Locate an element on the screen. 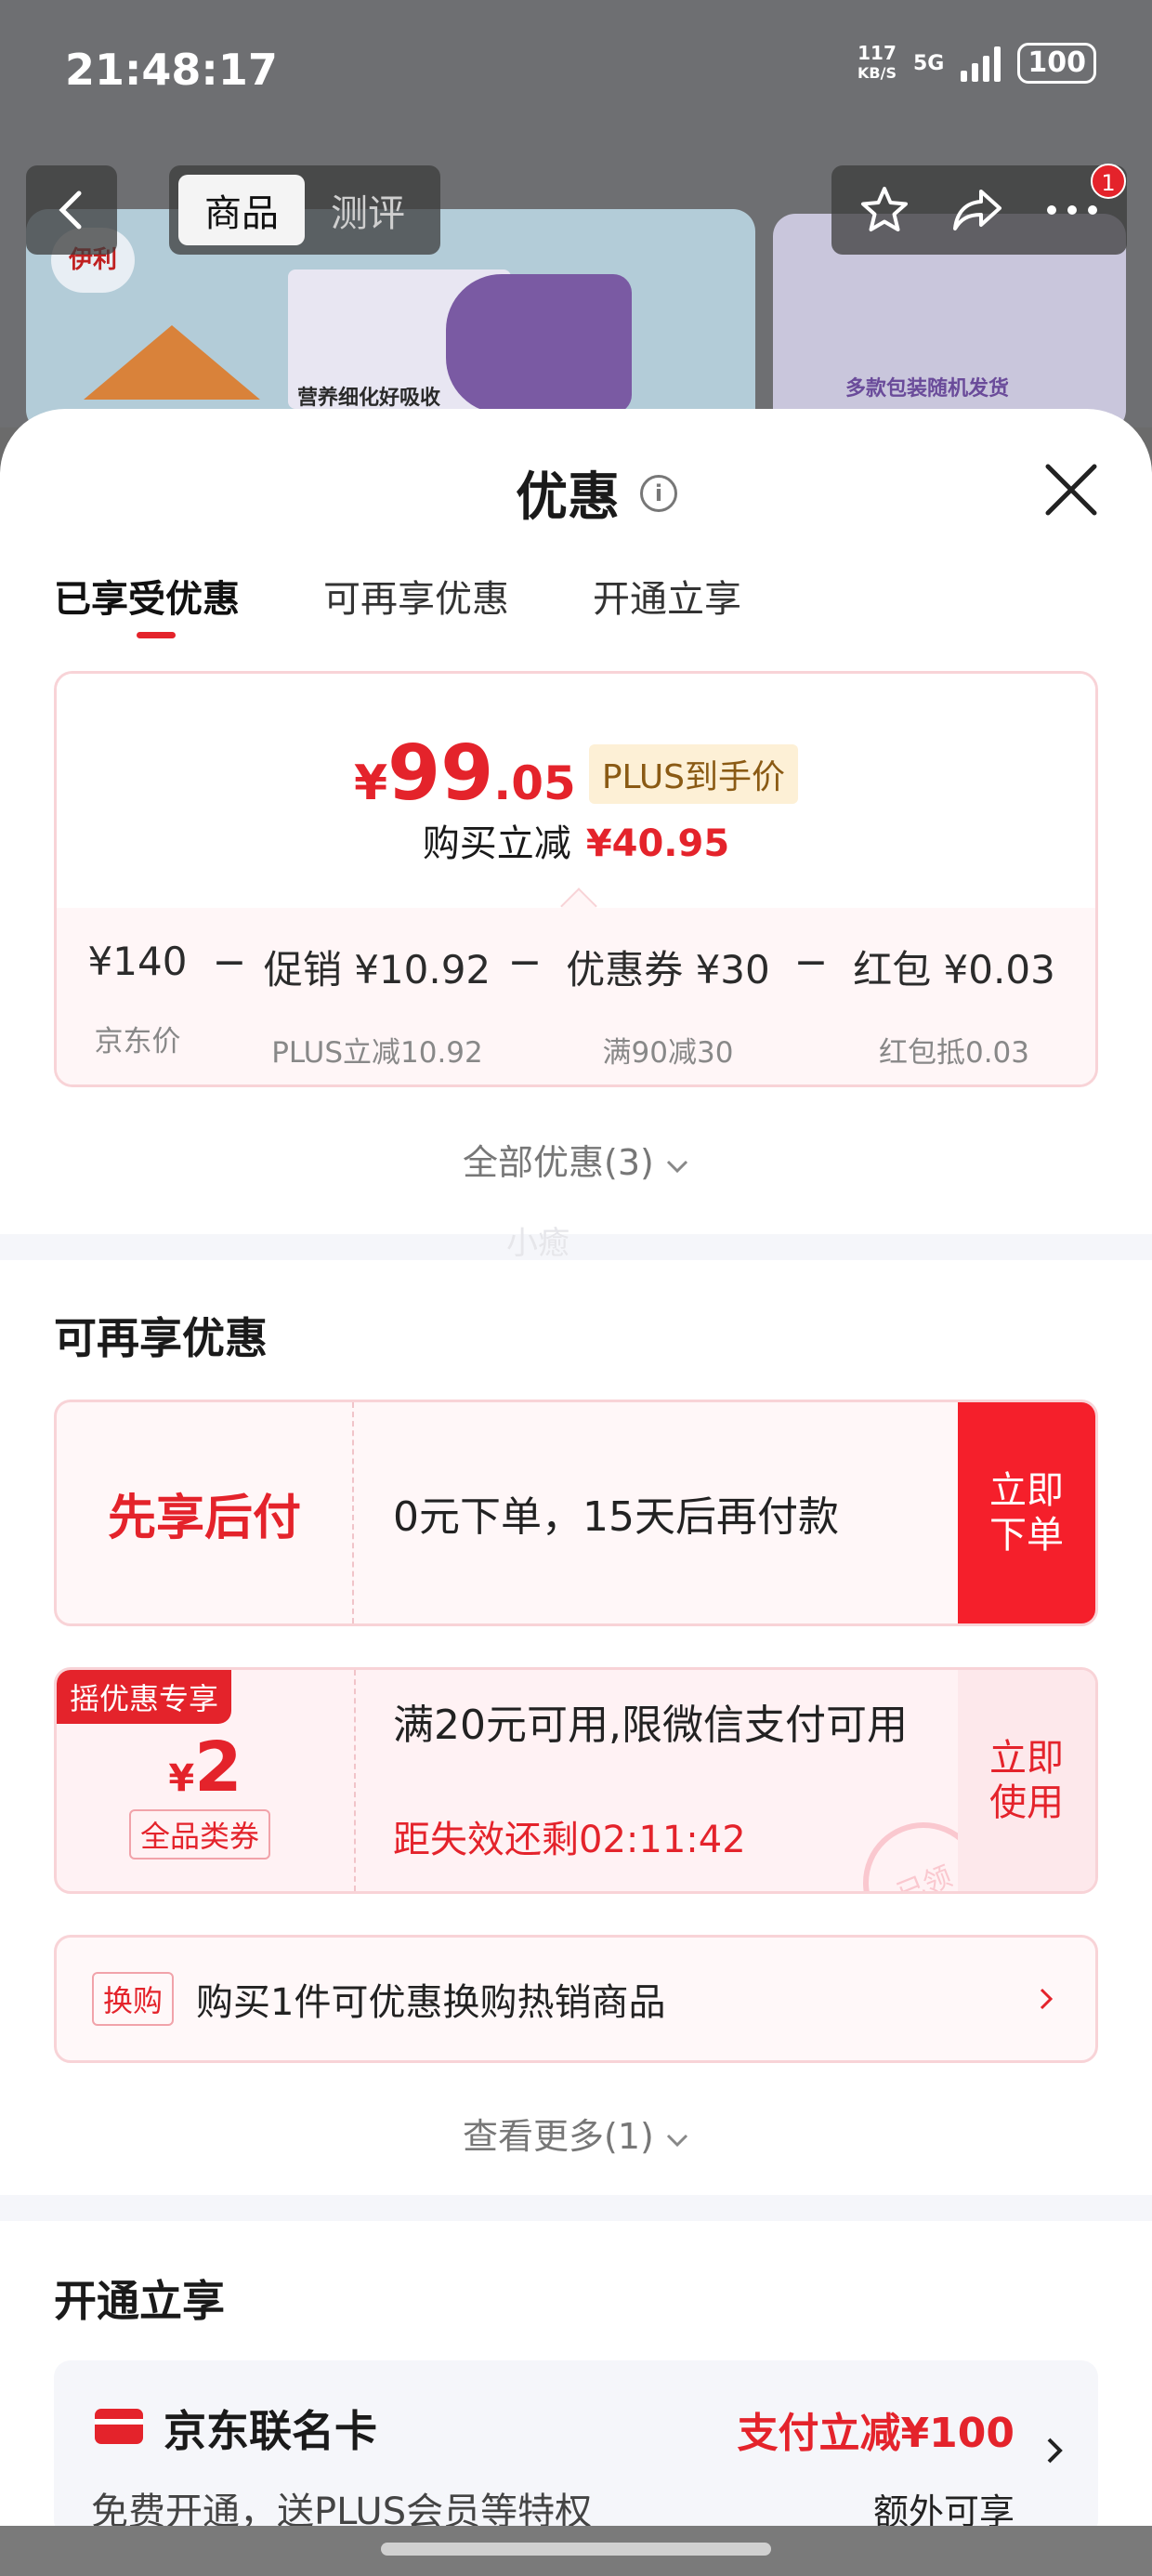 Image resolution: width=1152 pixels, height=2576 pixels. more-icon is located at coordinates (1072, 210).